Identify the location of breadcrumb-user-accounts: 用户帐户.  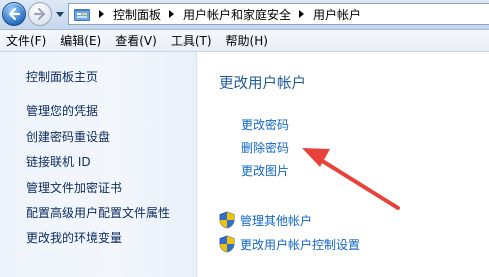
(337, 14).